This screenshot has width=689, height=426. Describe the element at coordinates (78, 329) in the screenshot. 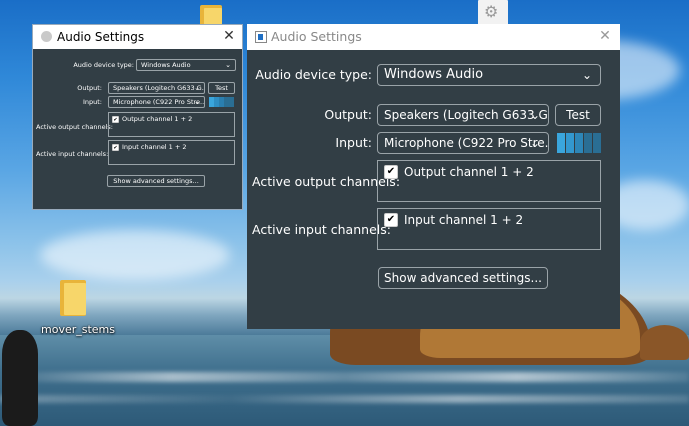

I see `desktop-icon-label: mover_stems` at that location.